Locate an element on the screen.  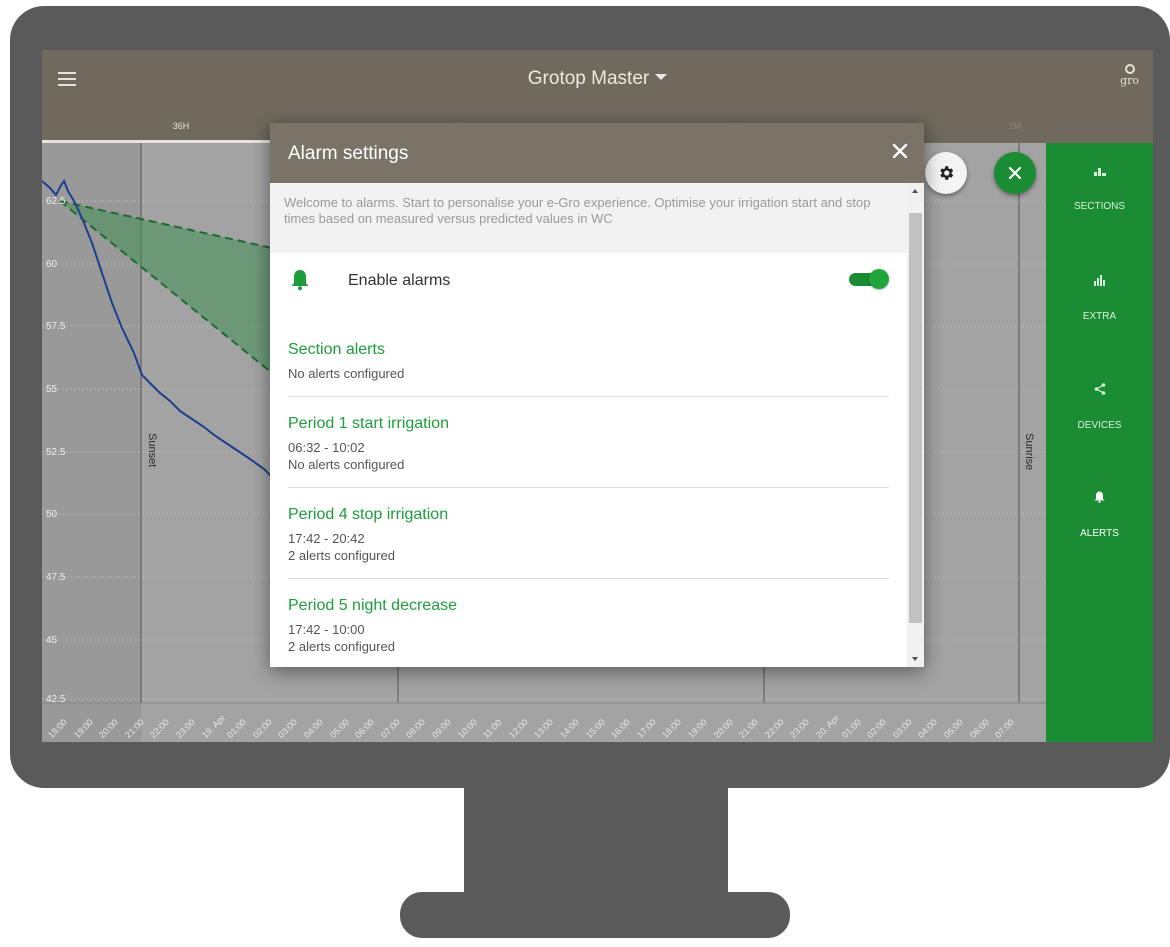
logo-text: gro is located at coordinates (1129, 80).